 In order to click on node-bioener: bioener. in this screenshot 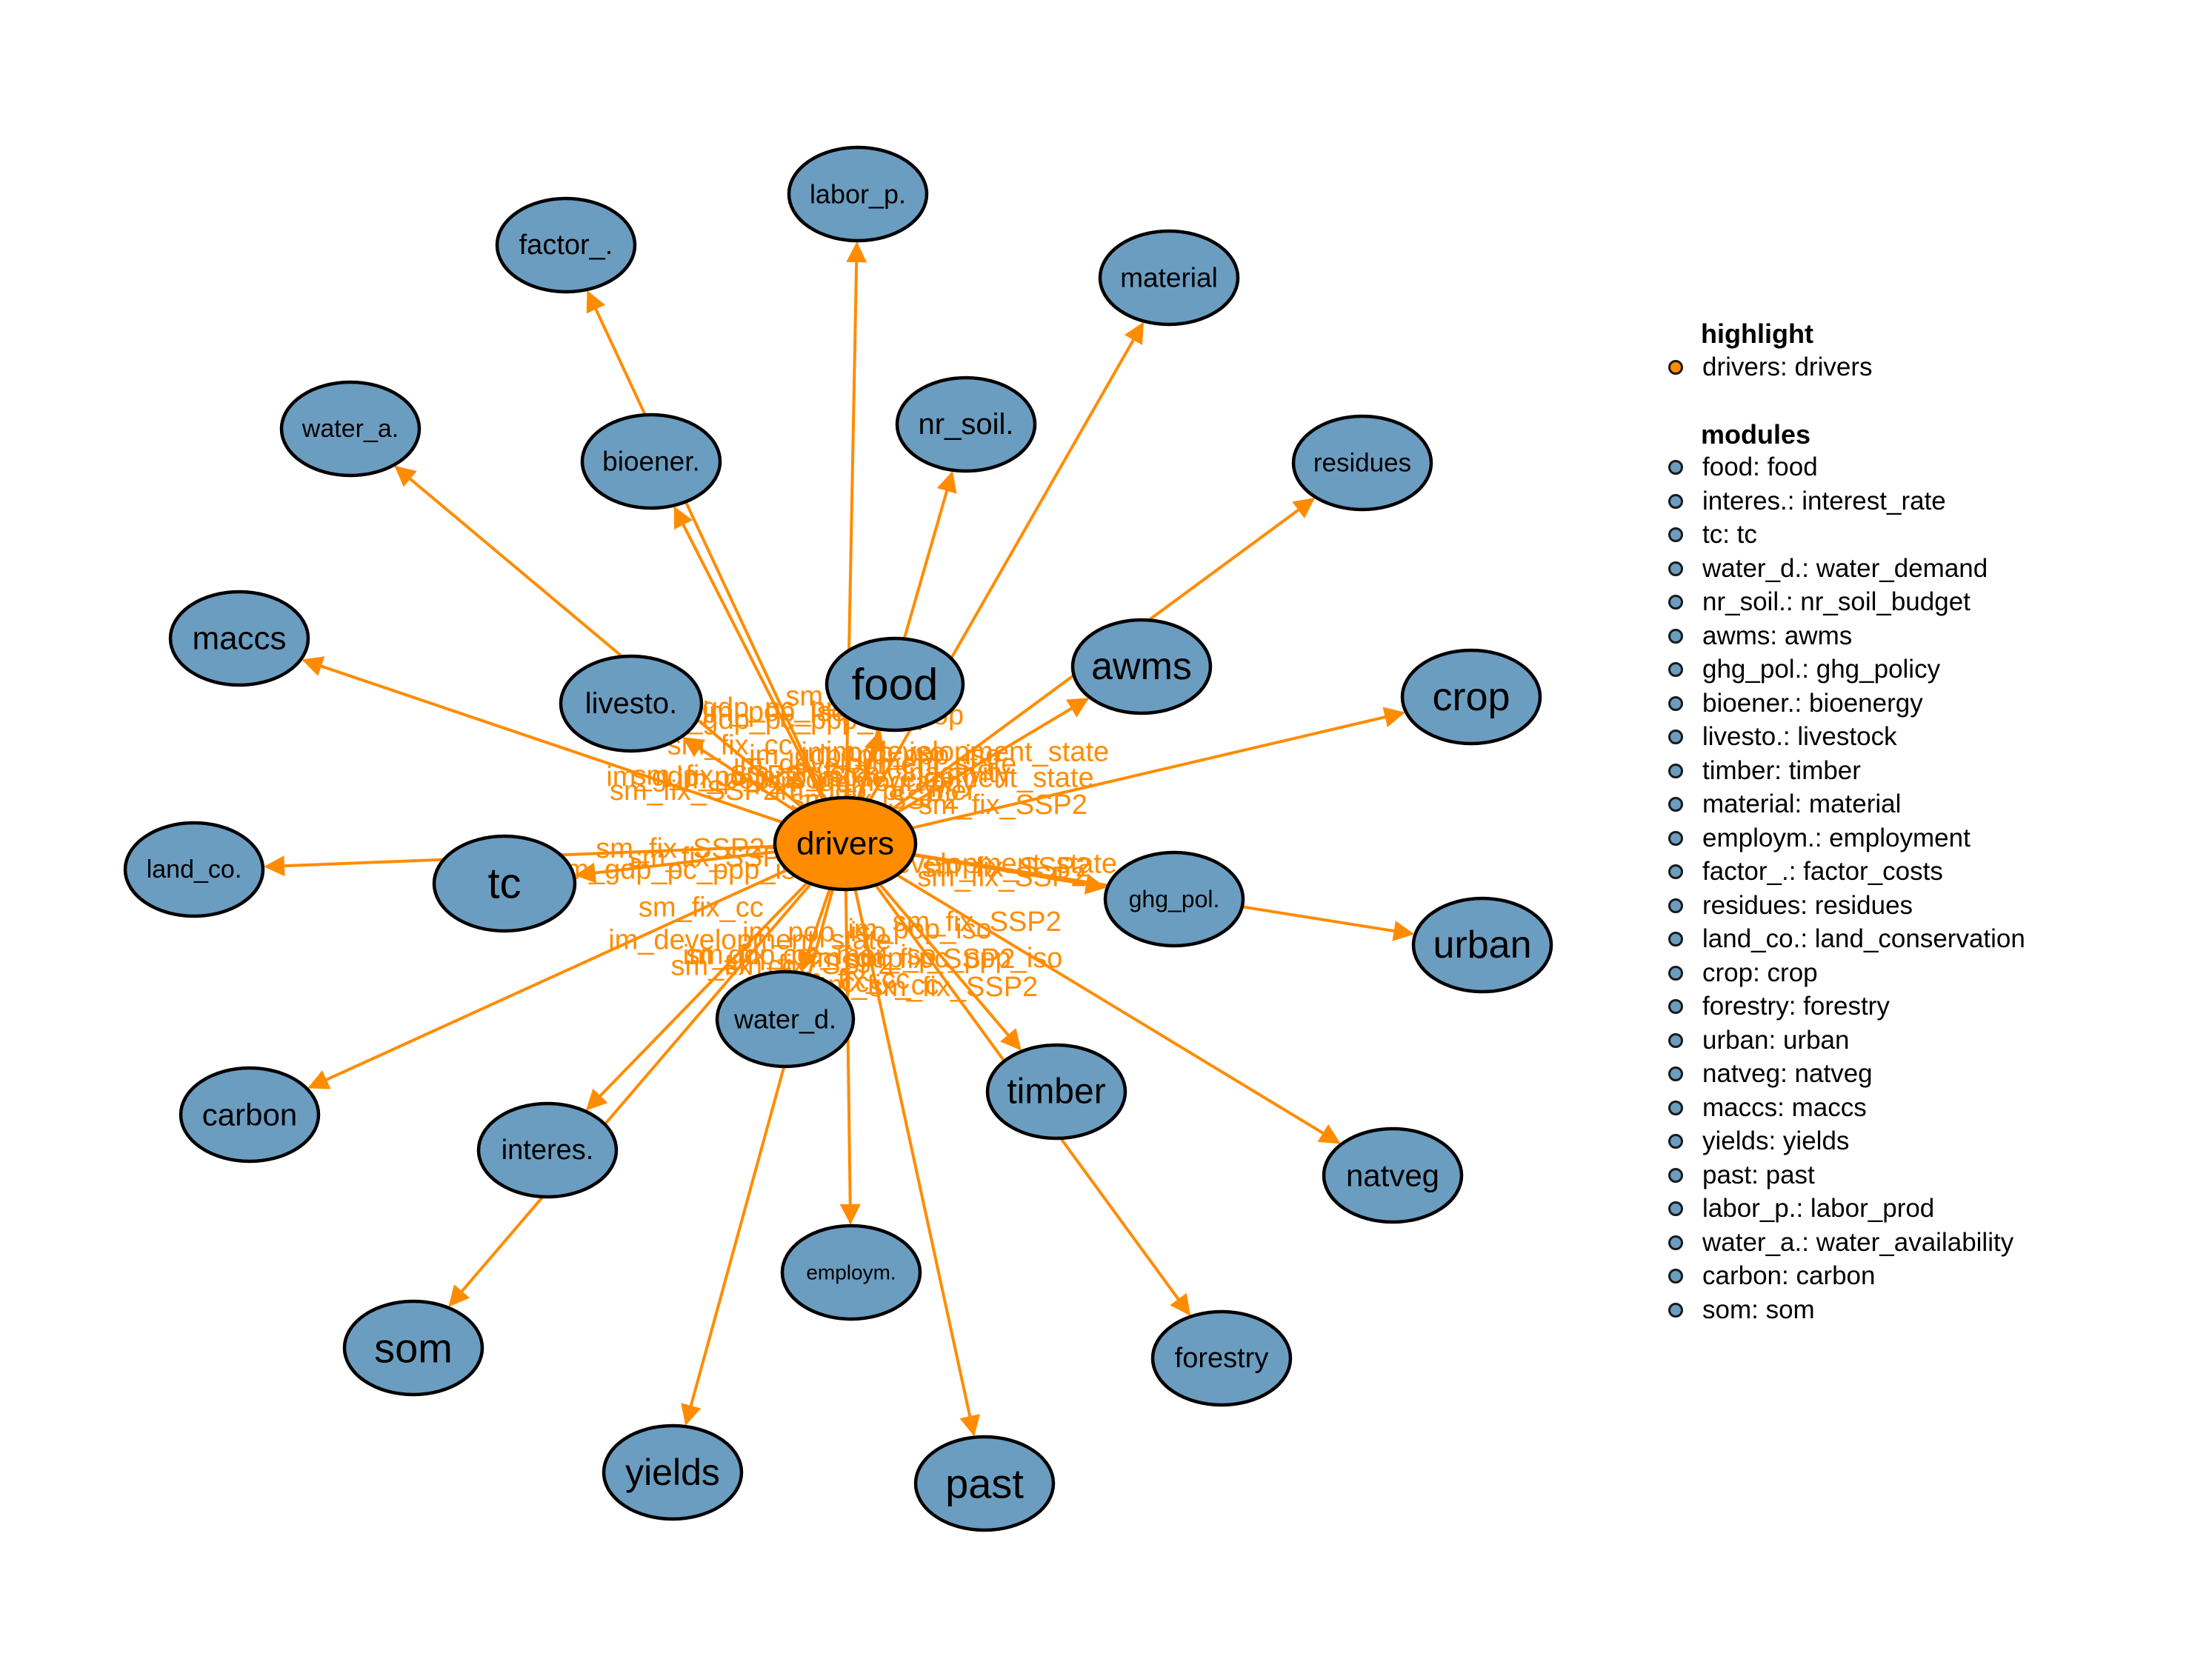, I will do `click(651, 461)`.